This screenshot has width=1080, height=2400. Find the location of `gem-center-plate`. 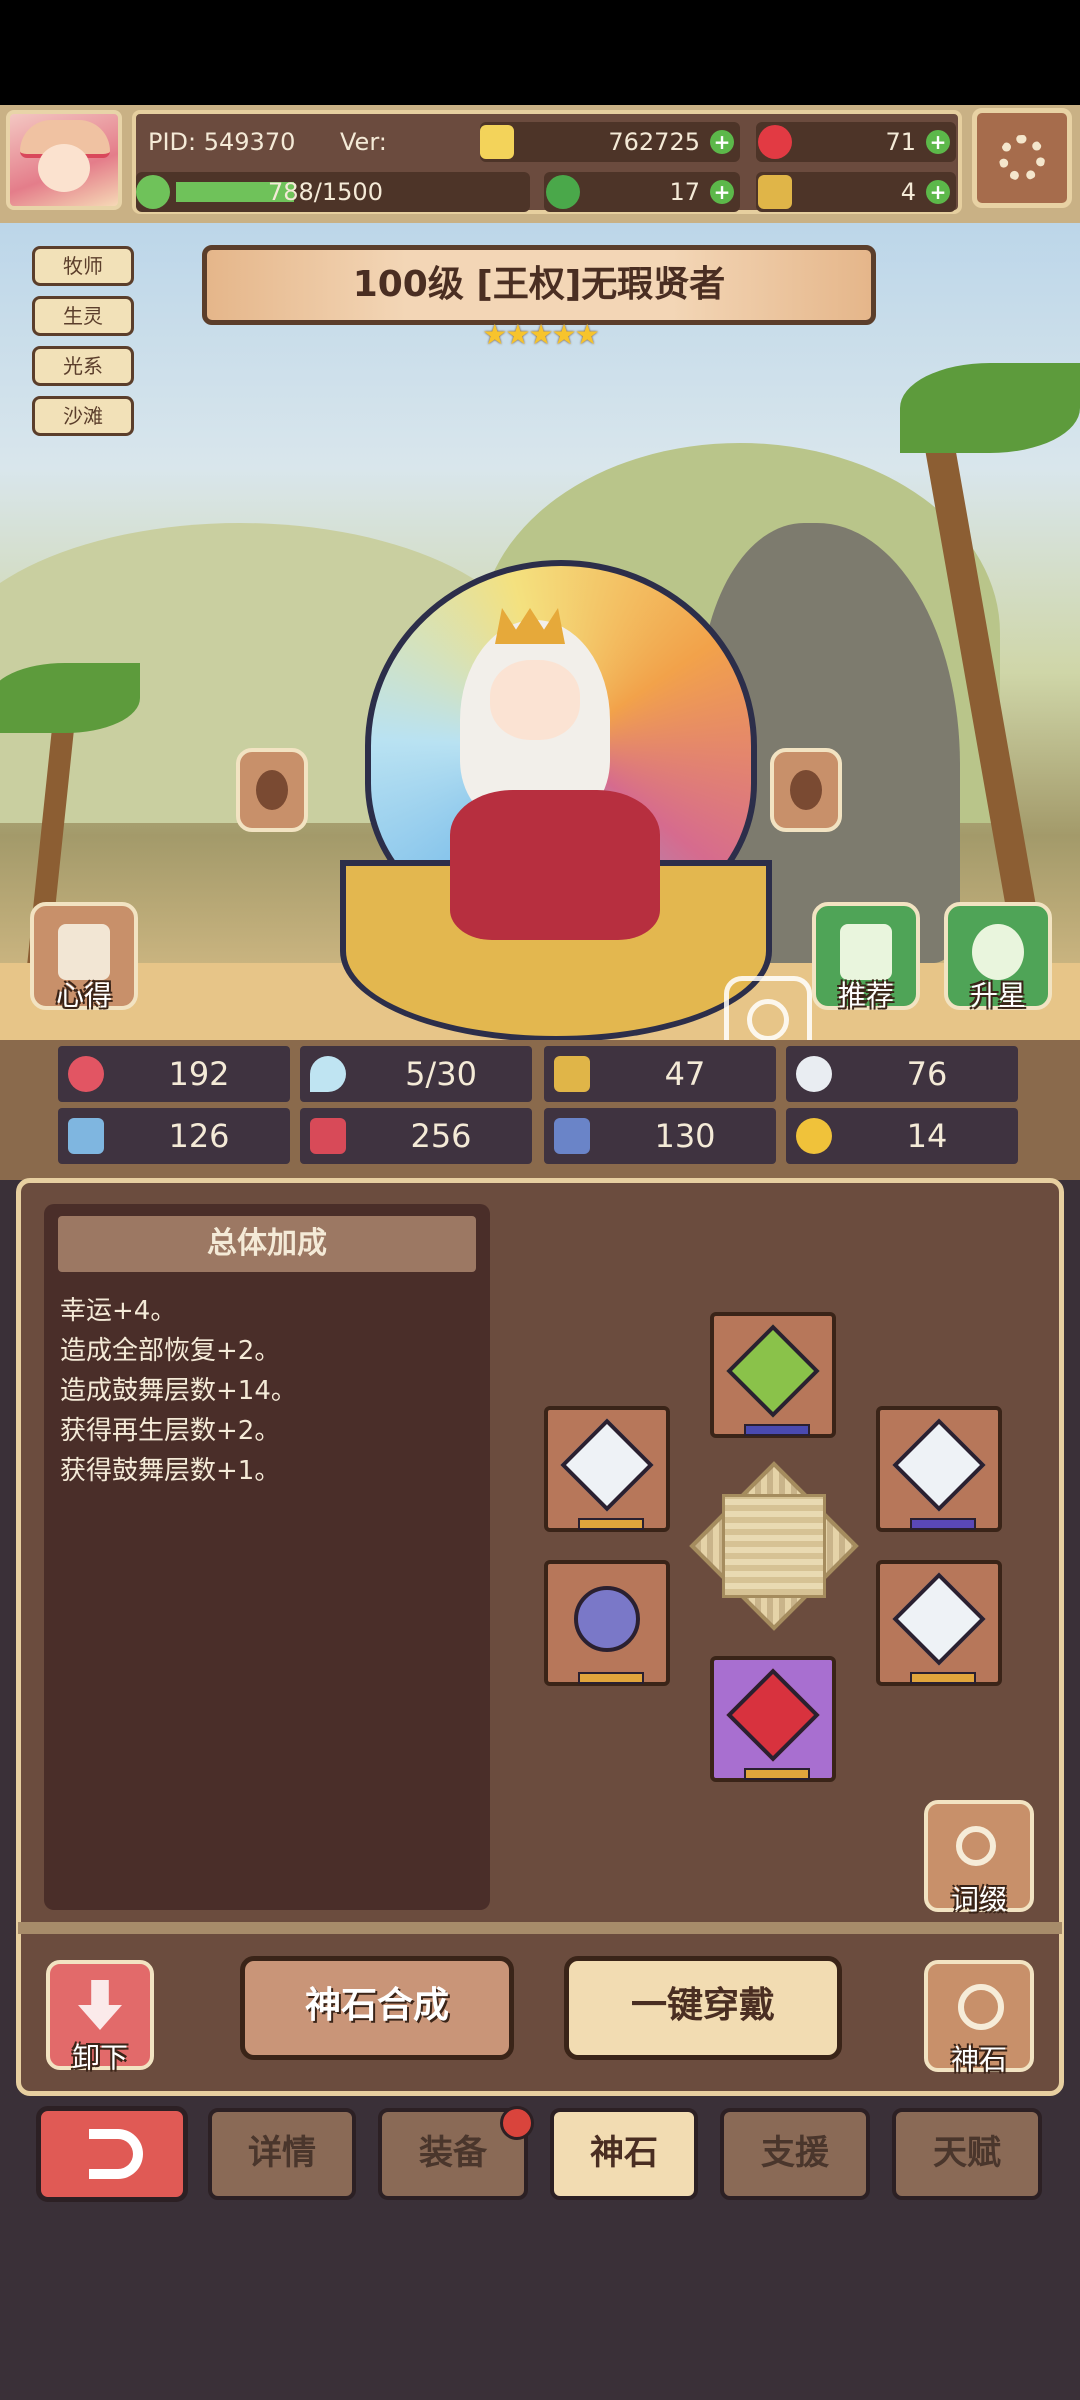

gem-center-plate is located at coordinates (774, 1546).